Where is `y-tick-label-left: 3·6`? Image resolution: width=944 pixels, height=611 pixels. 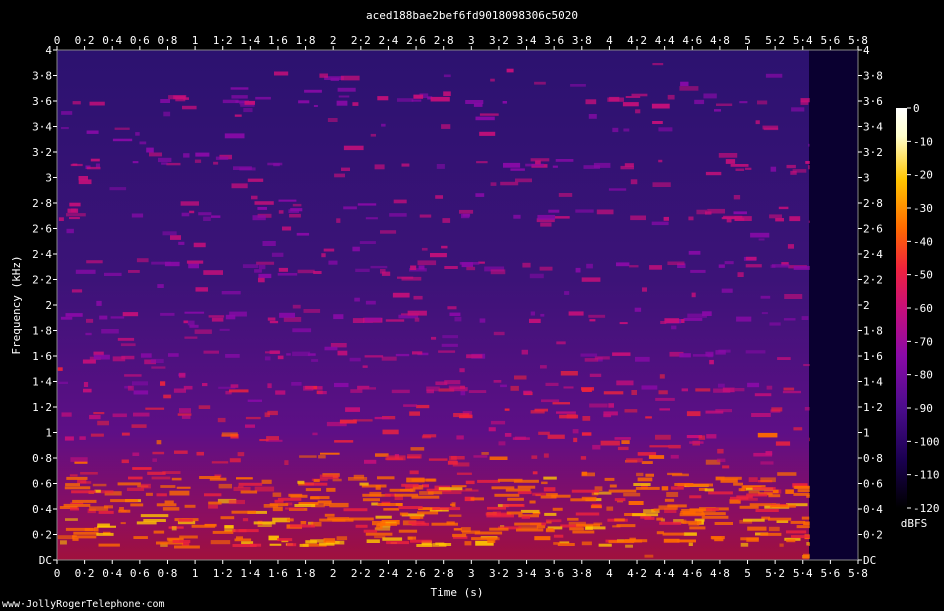 y-tick-label-left: 3·6 is located at coordinates (42, 101).